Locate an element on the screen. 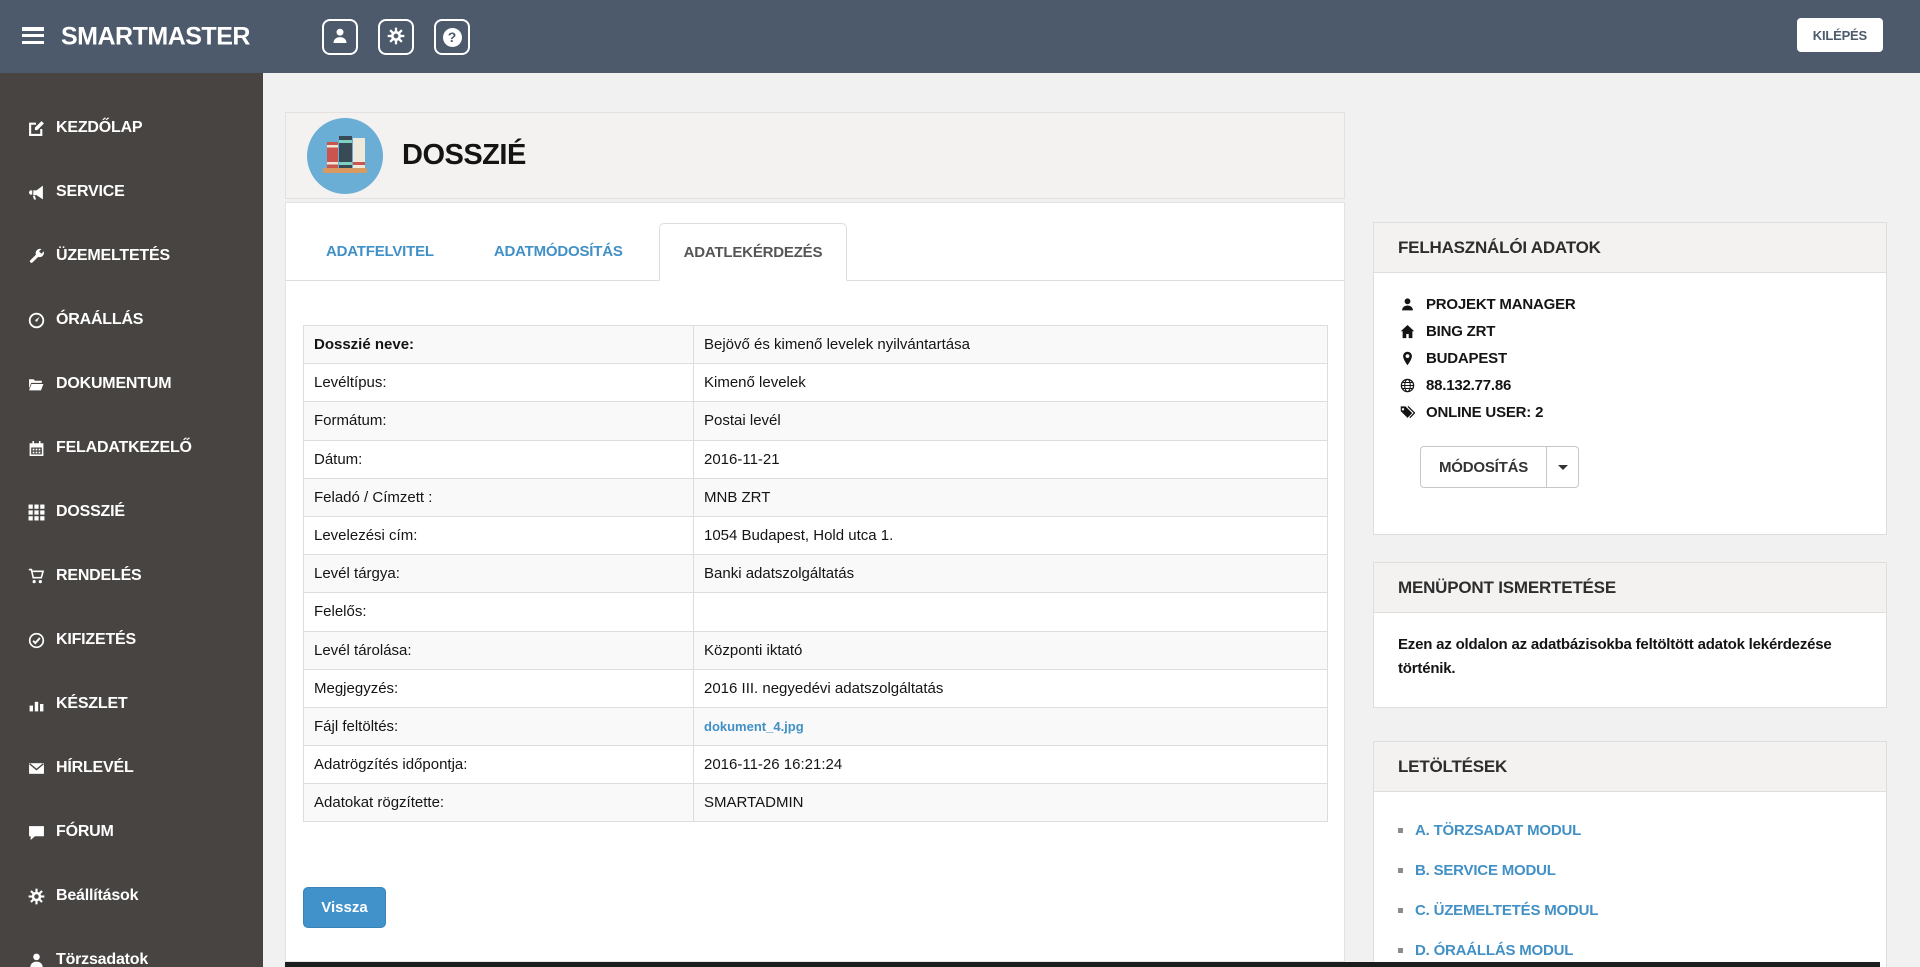 The width and height of the screenshot is (1920, 967). download-link-service: B. SERVICE MODUL is located at coordinates (1485, 870).